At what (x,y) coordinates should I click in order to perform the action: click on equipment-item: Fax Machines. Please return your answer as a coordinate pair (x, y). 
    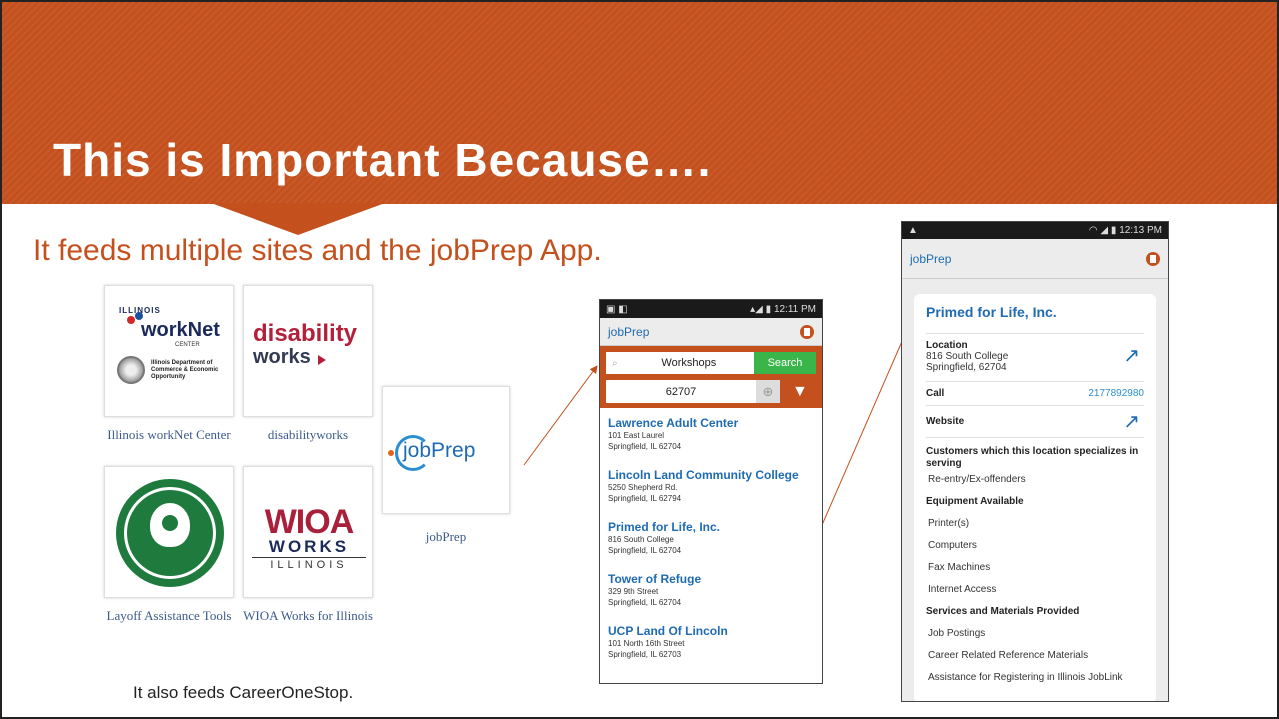
    Looking at the image, I should click on (959, 567).